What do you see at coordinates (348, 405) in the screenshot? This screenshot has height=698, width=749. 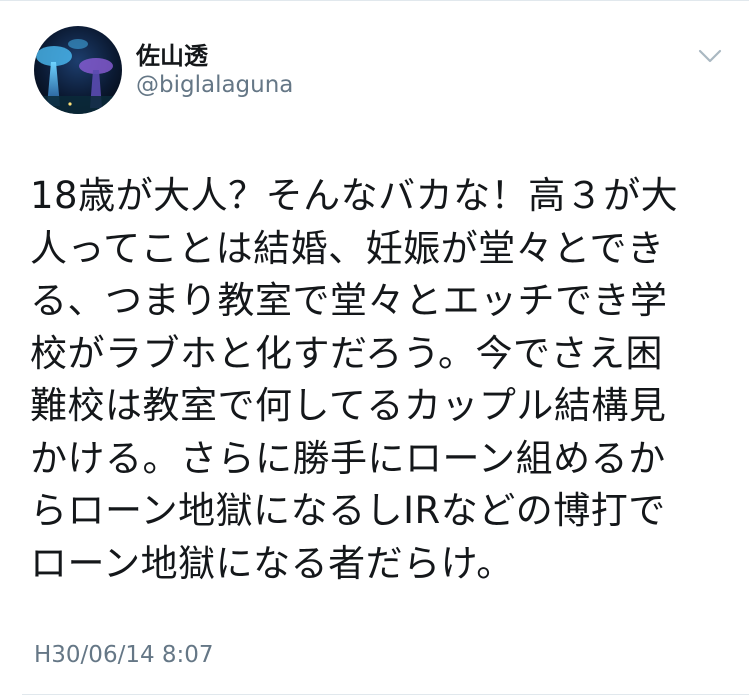 I see `tweet-text-line: 難校は教室で何してるカップル結構見` at bounding box center [348, 405].